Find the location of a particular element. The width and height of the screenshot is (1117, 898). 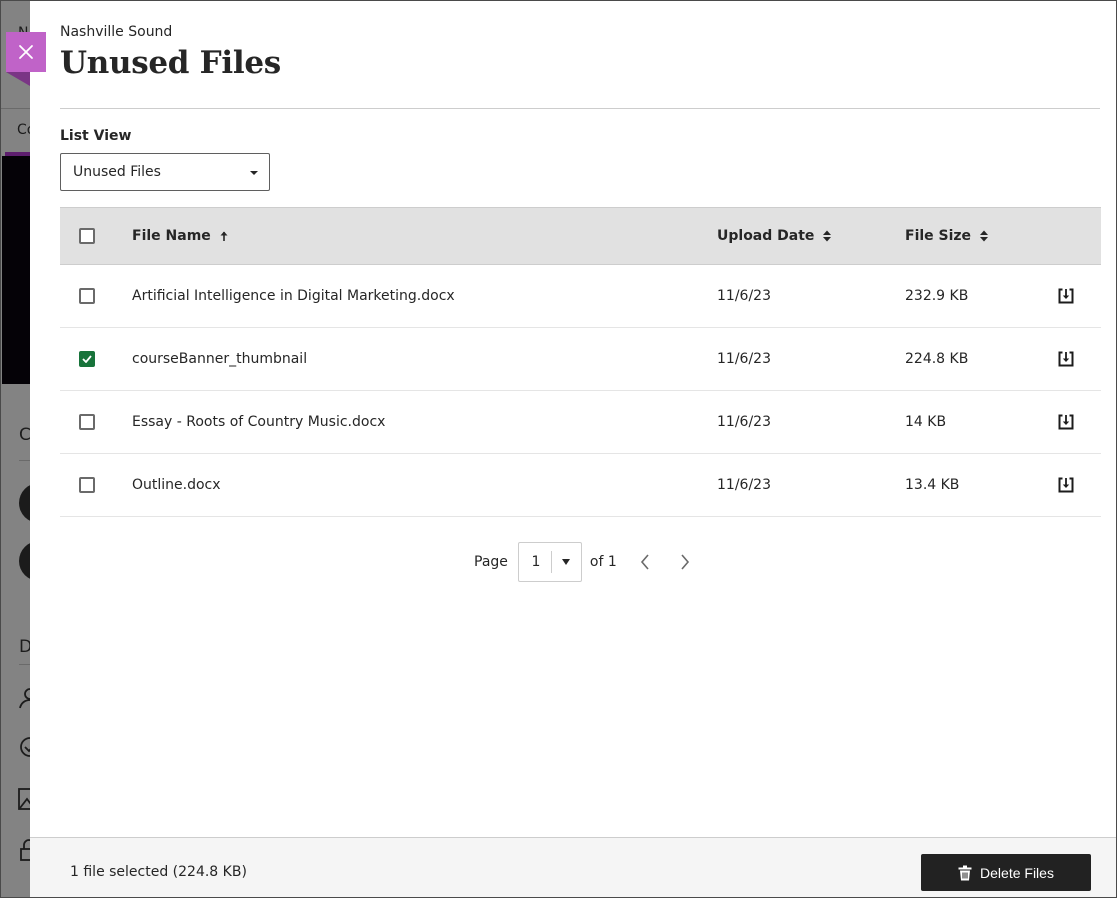

checkmark-icon is located at coordinates (87, 359).